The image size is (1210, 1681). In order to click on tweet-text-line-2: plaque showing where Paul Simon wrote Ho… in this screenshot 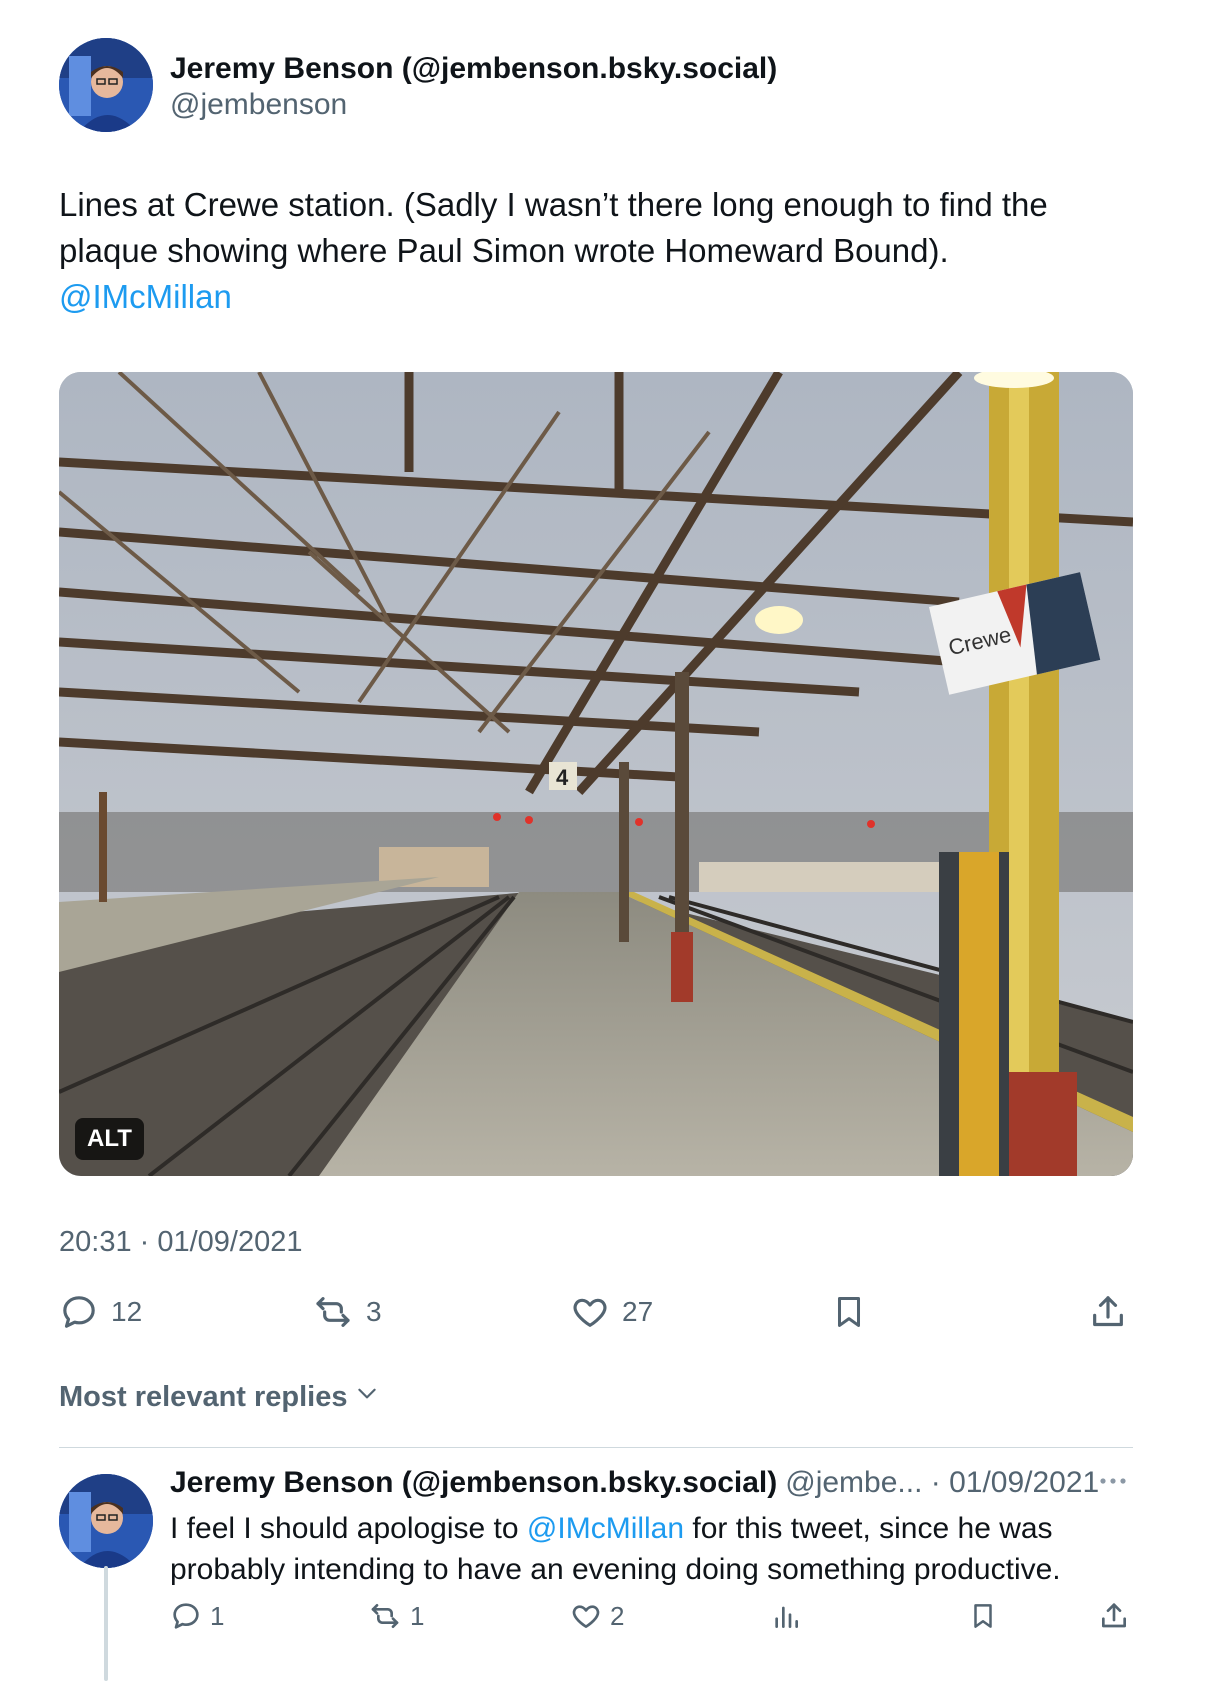, I will do `click(504, 250)`.